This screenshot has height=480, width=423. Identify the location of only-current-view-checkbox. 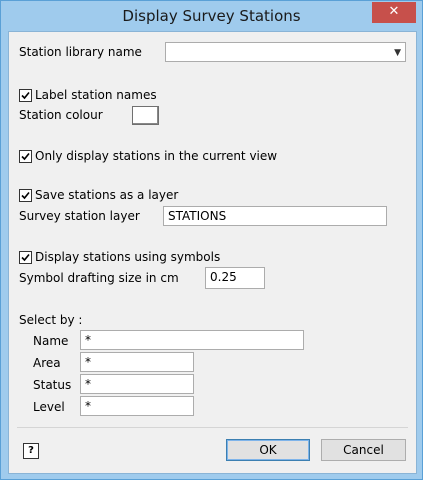
(25, 156).